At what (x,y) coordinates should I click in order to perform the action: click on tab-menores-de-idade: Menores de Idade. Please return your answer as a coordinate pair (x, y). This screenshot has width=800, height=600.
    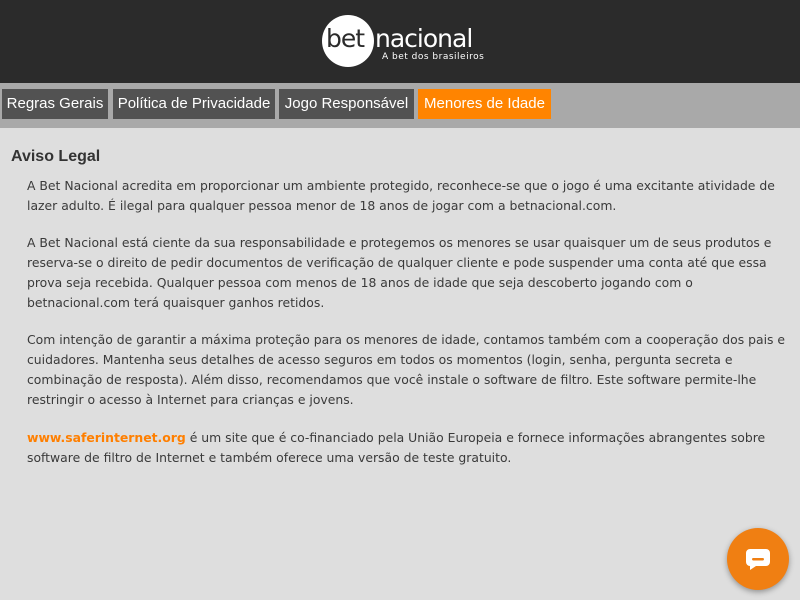
    Looking at the image, I should click on (484, 104).